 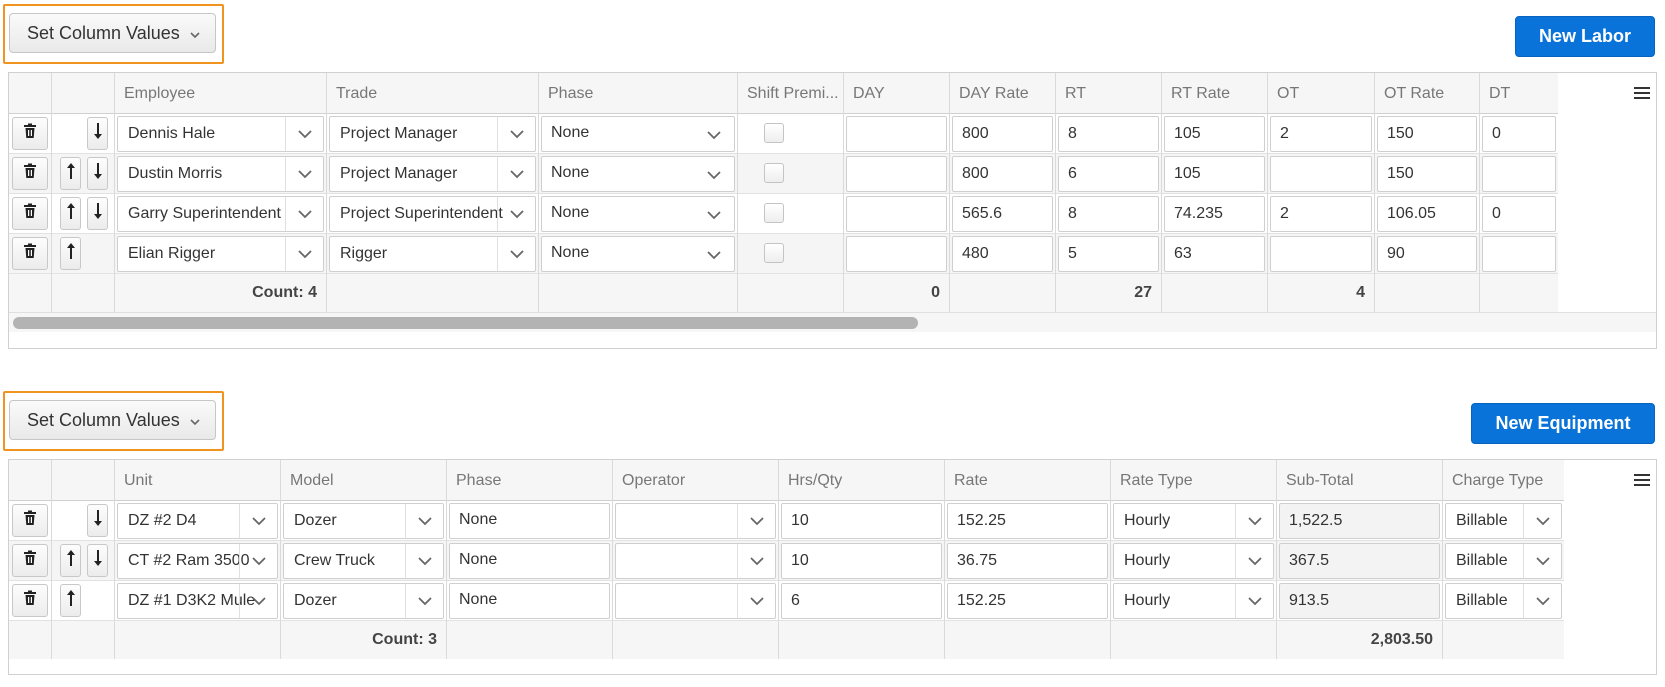 I want to click on labor-set-column-values-button: Set Column Values, so click(x=112, y=33).